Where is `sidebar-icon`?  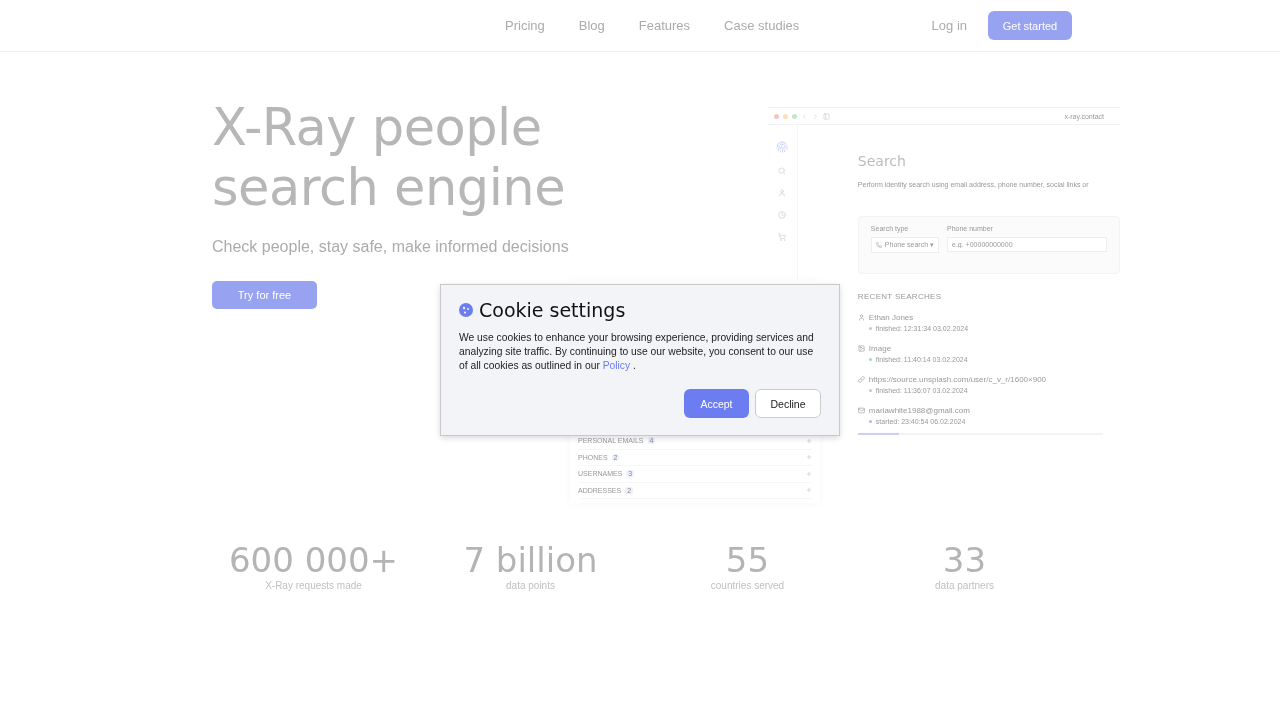
sidebar-icon is located at coordinates (826, 116).